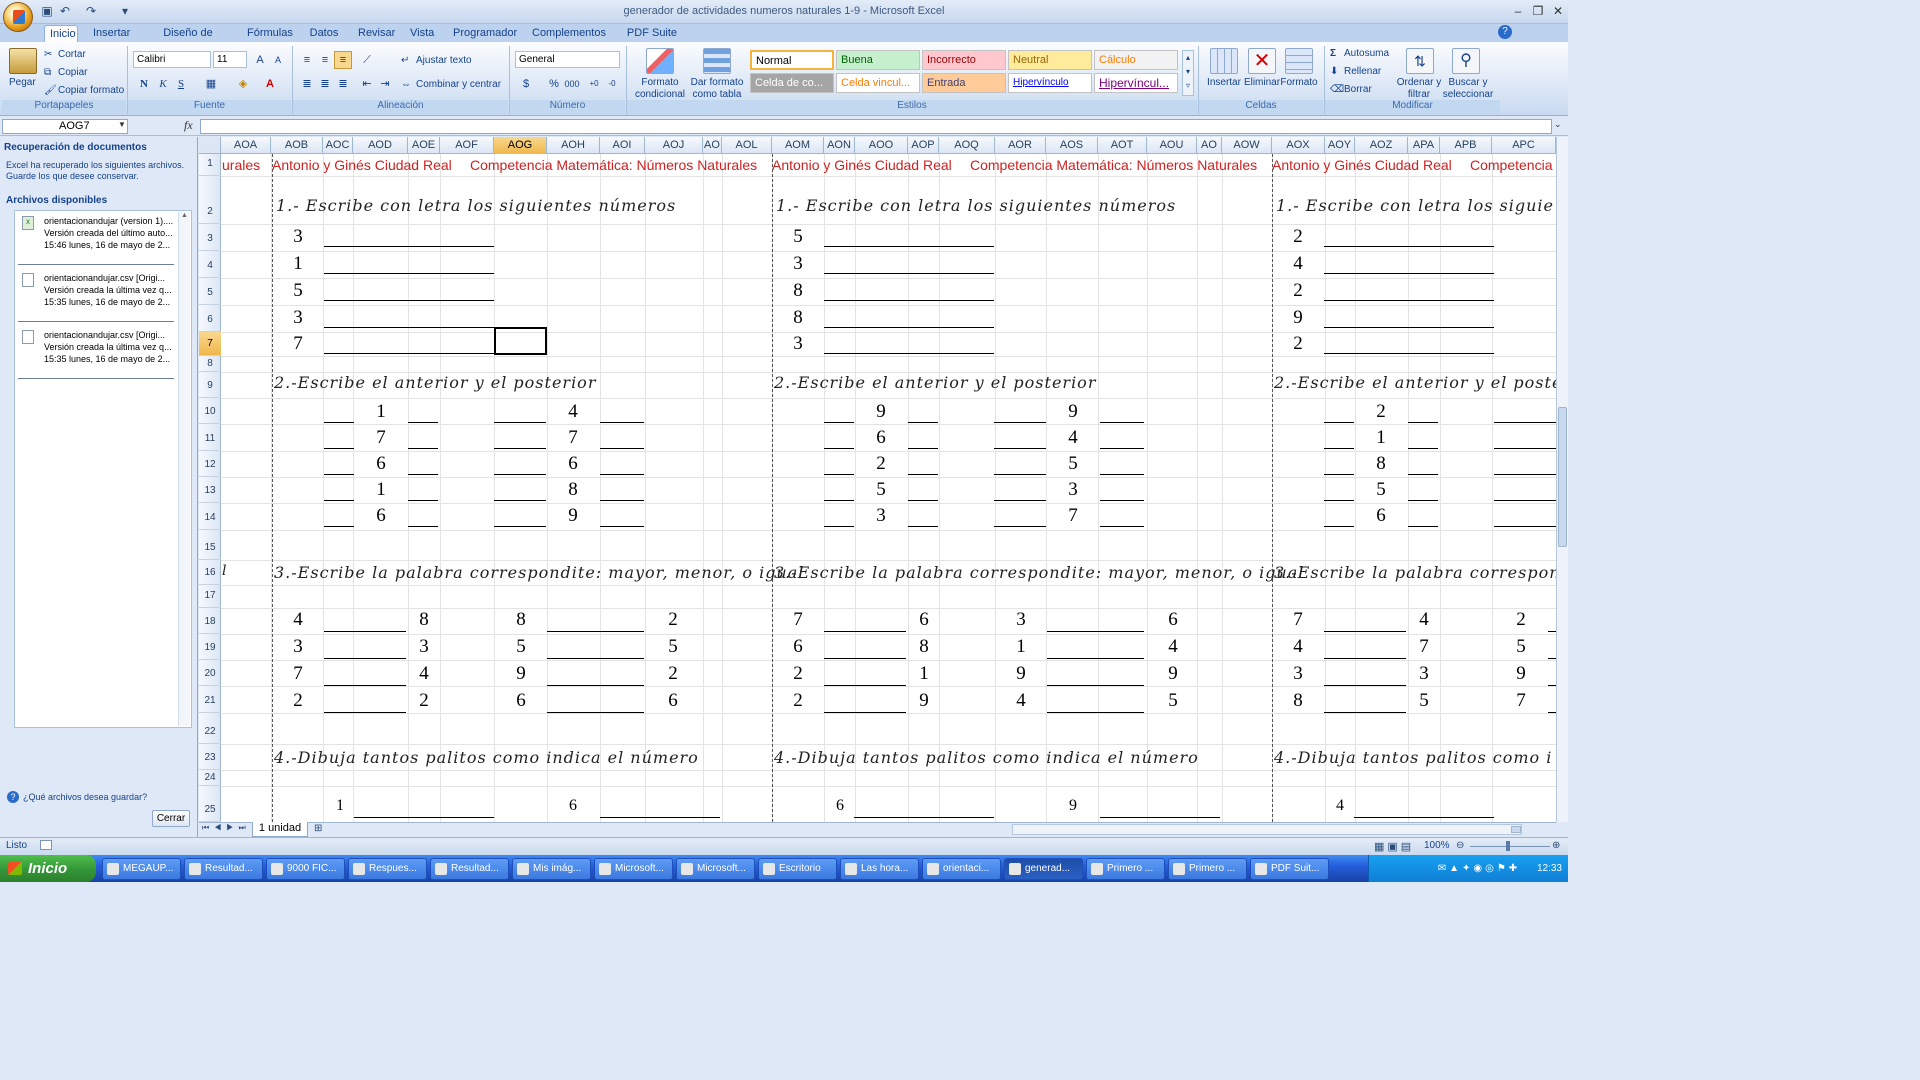 This screenshot has width=1920, height=1080. What do you see at coordinates (573, 145) in the screenshot?
I see `column-header: AOH` at bounding box center [573, 145].